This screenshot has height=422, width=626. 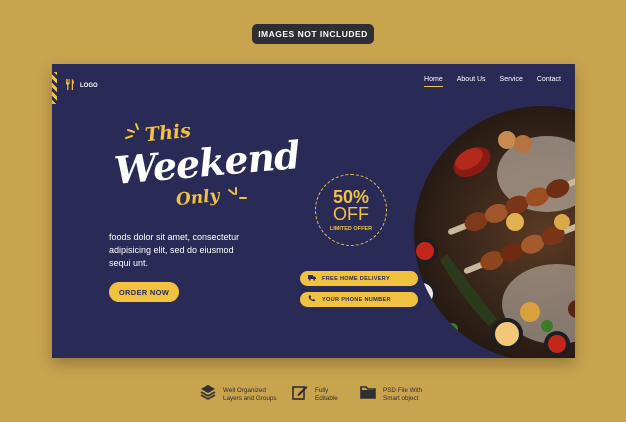 I want to click on nav-contact: Contact, so click(x=549, y=81).